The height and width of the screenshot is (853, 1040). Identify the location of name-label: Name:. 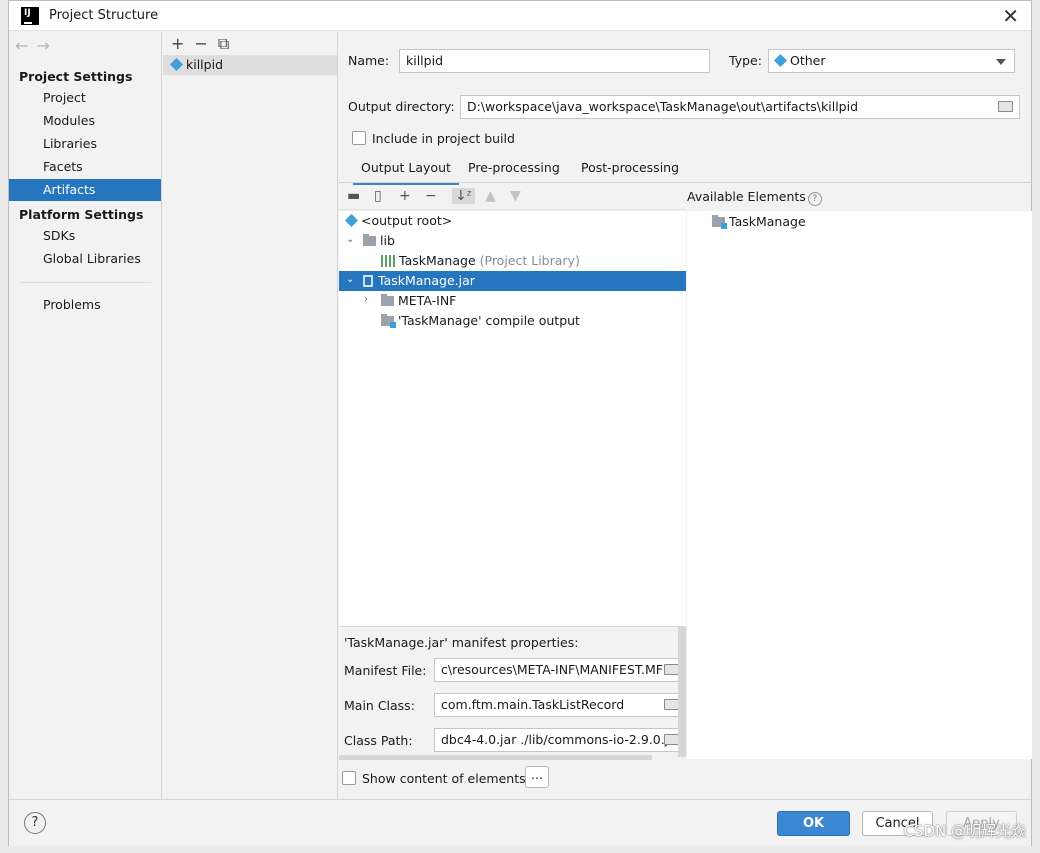
(369, 60).